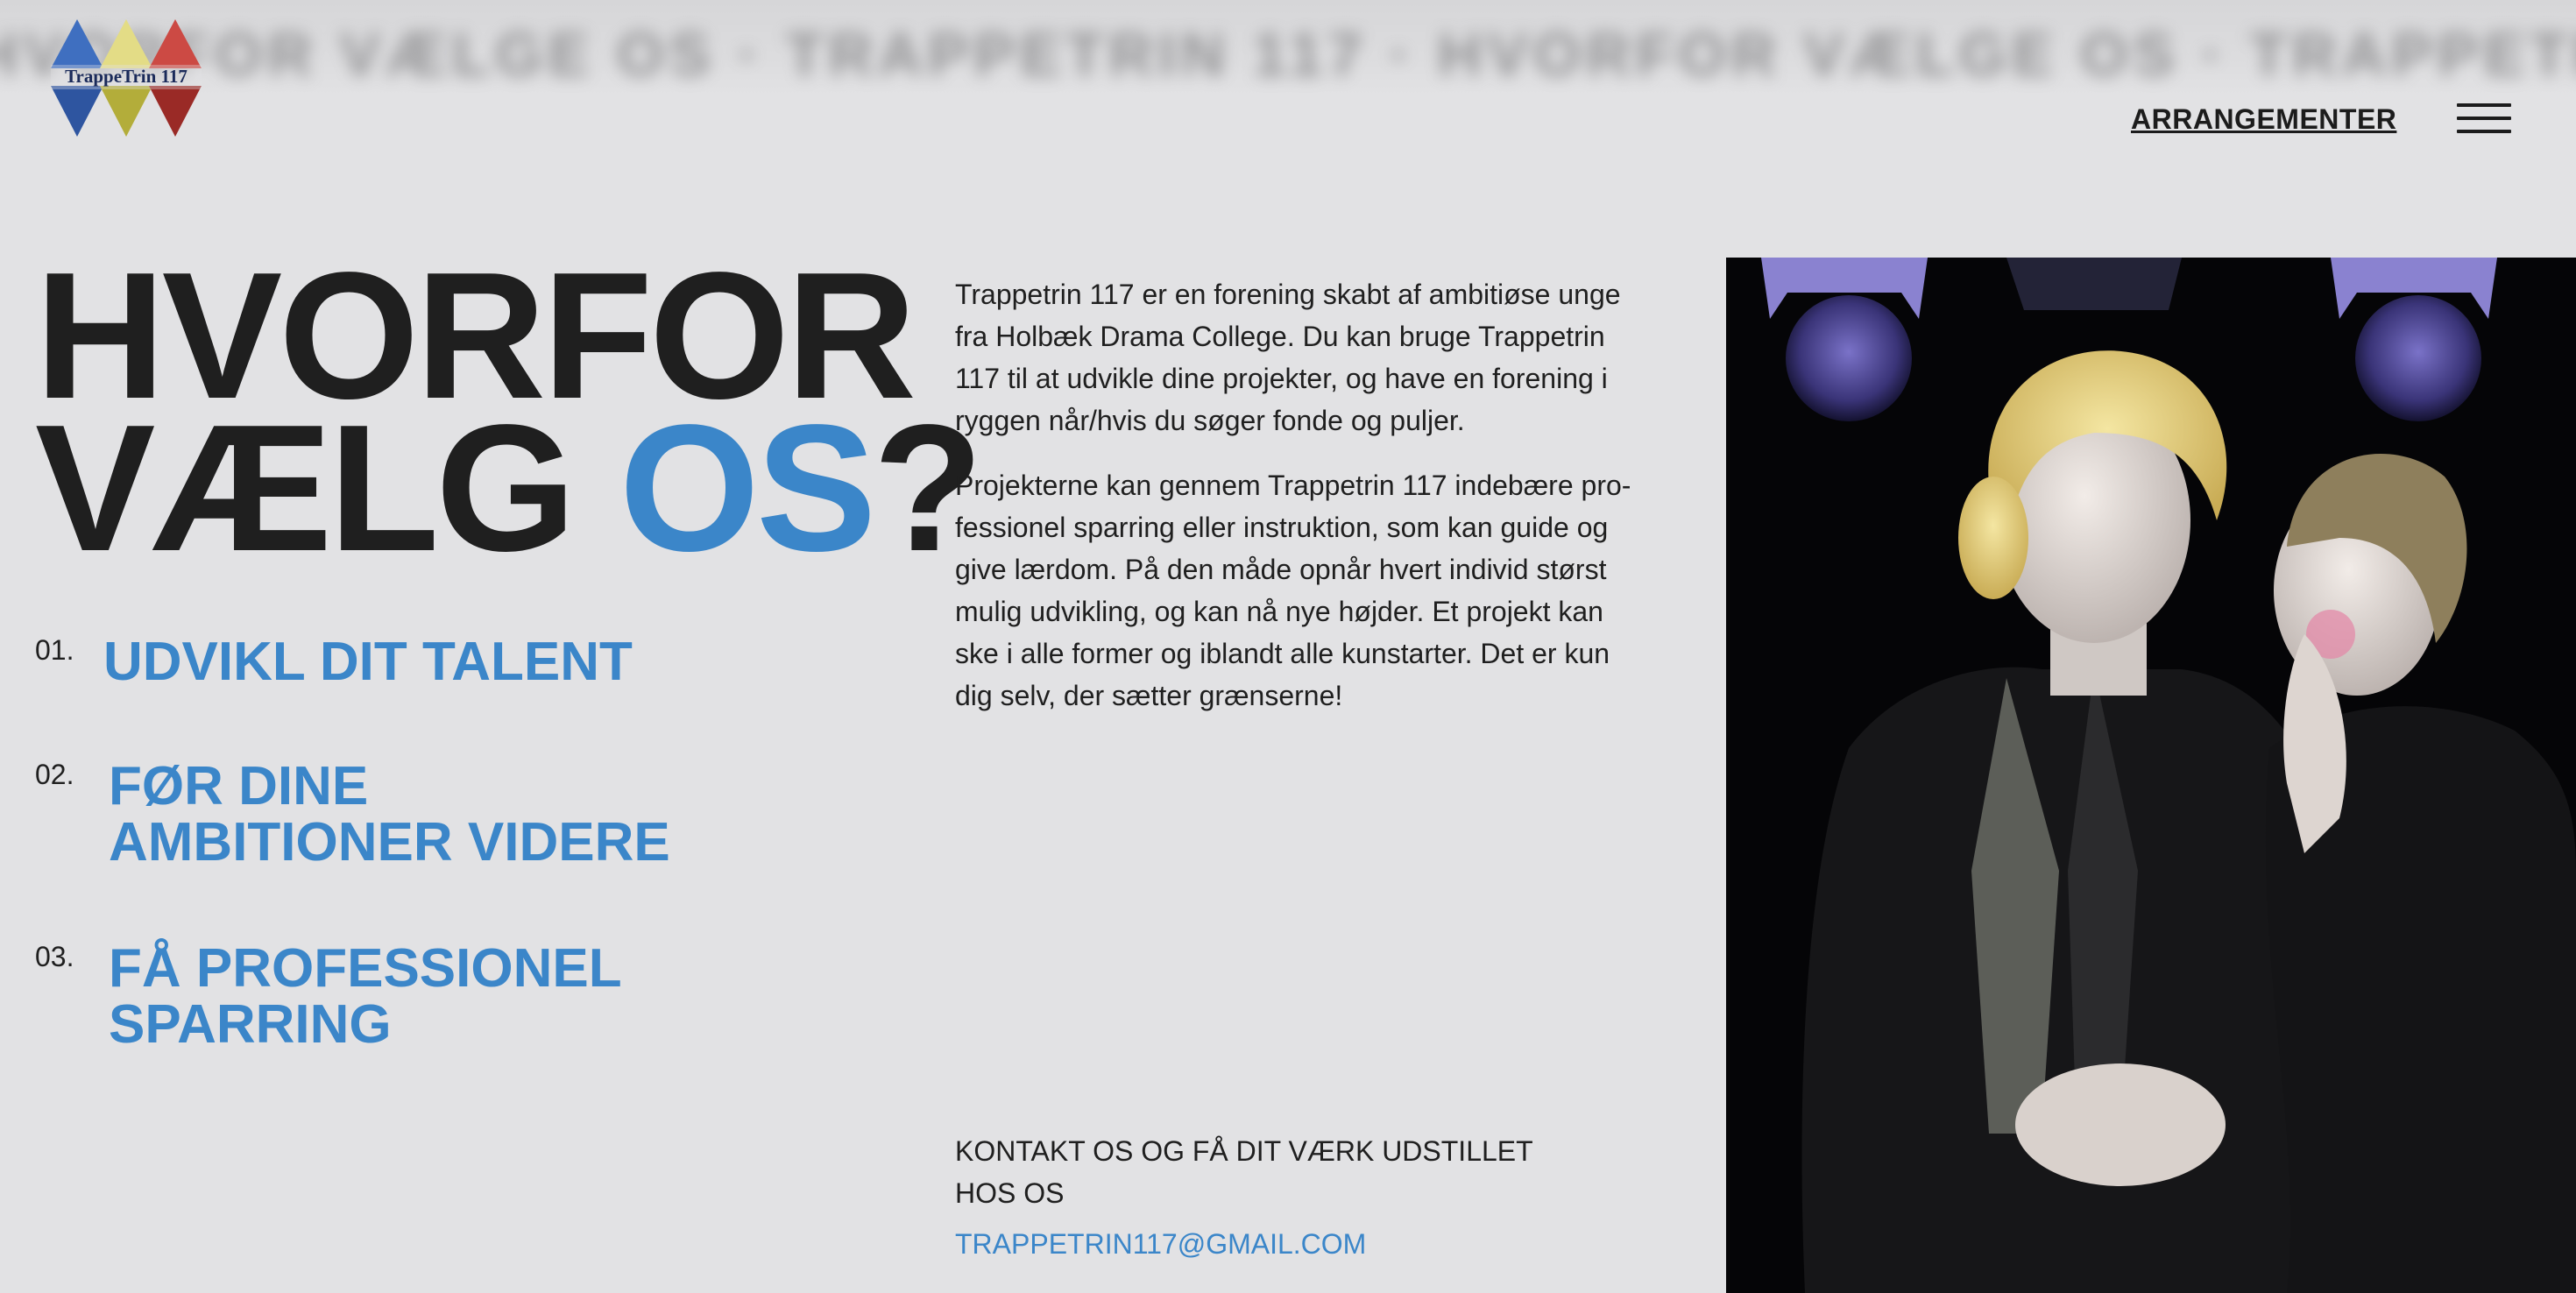  I want to click on page-headline: HVORFOR VÆLG OS?, so click(509, 411).